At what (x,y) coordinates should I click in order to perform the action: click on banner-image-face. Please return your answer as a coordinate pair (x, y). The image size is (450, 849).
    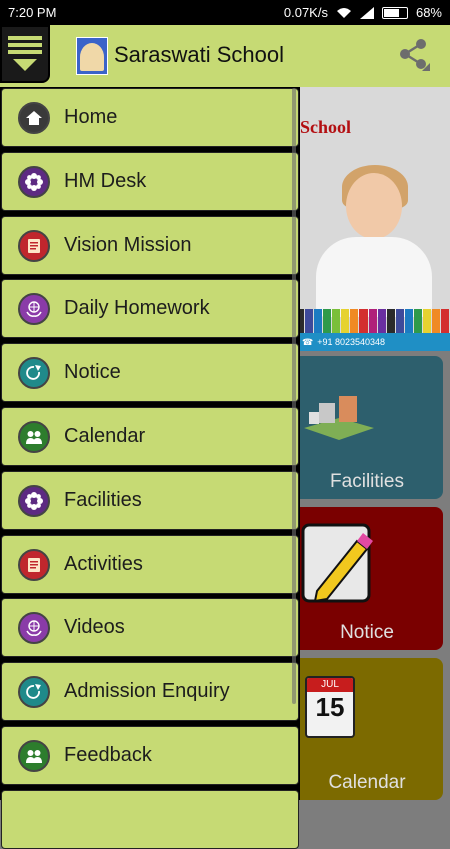
    Looking at the image, I should click on (374, 206).